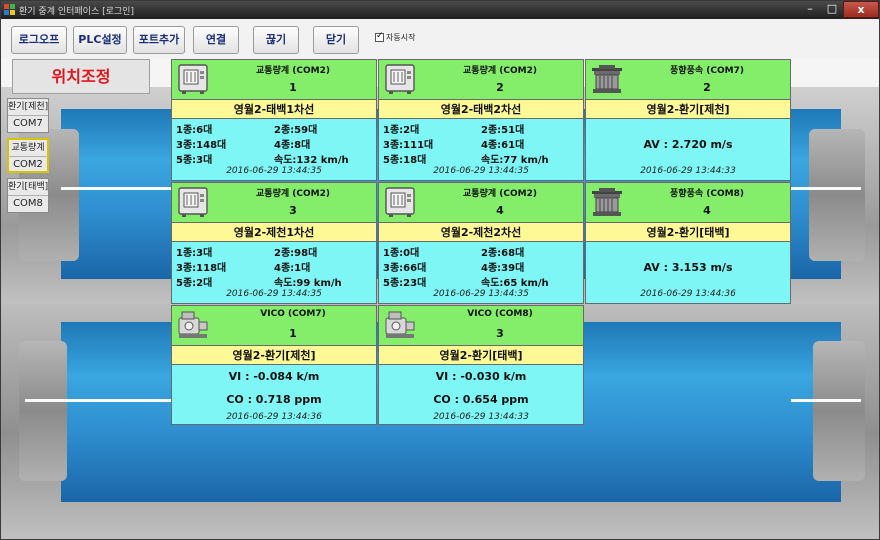 The width and height of the screenshot is (880, 540). What do you see at coordinates (292, 145) in the screenshot?
I see `traffic-value: 4종:8대` at bounding box center [292, 145].